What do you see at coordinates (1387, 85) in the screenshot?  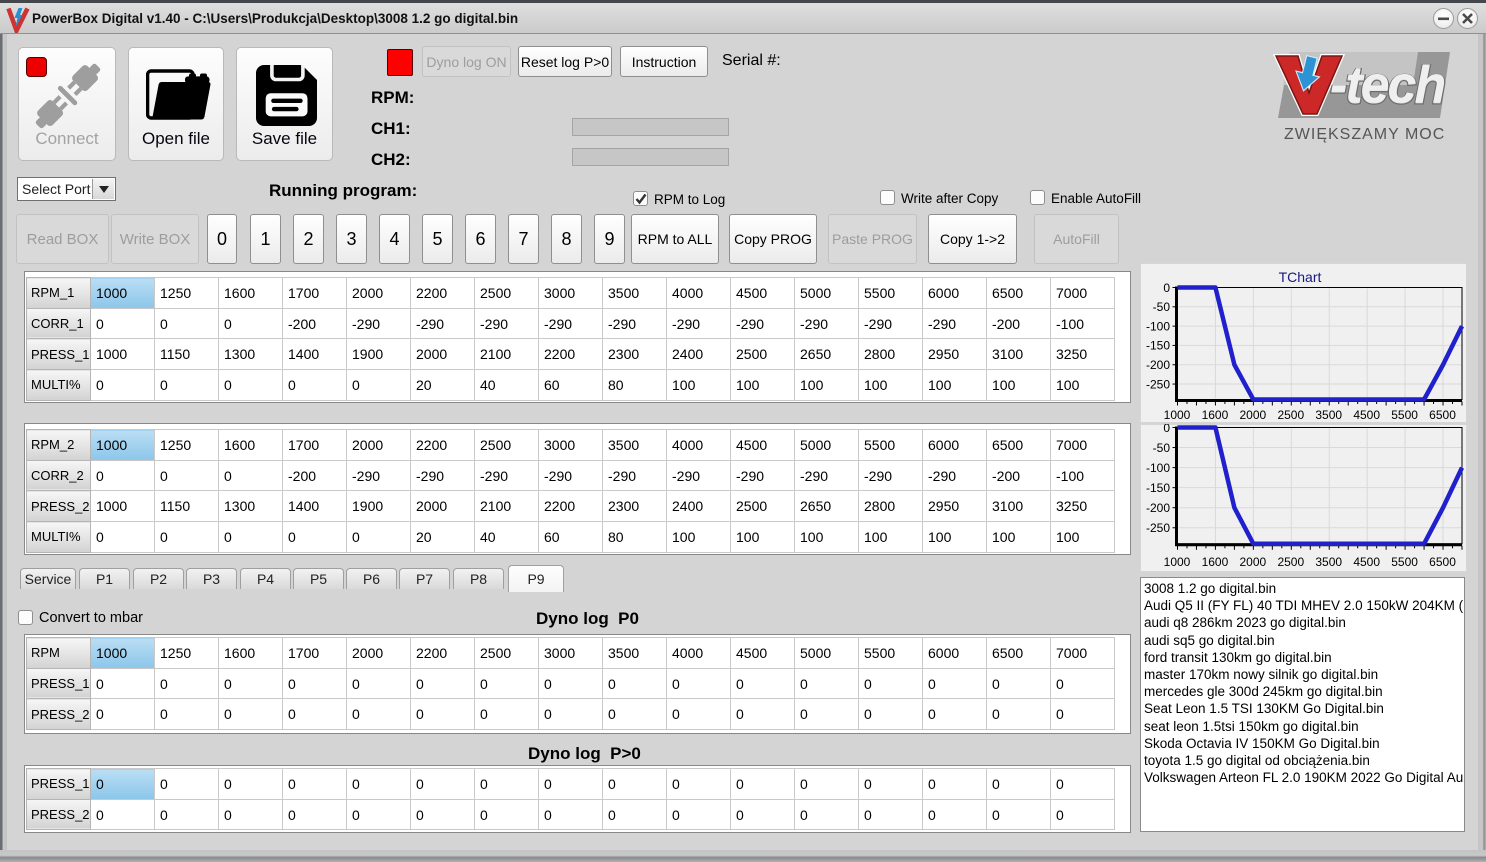 I see `svg-text: -tech` at bounding box center [1387, 85].